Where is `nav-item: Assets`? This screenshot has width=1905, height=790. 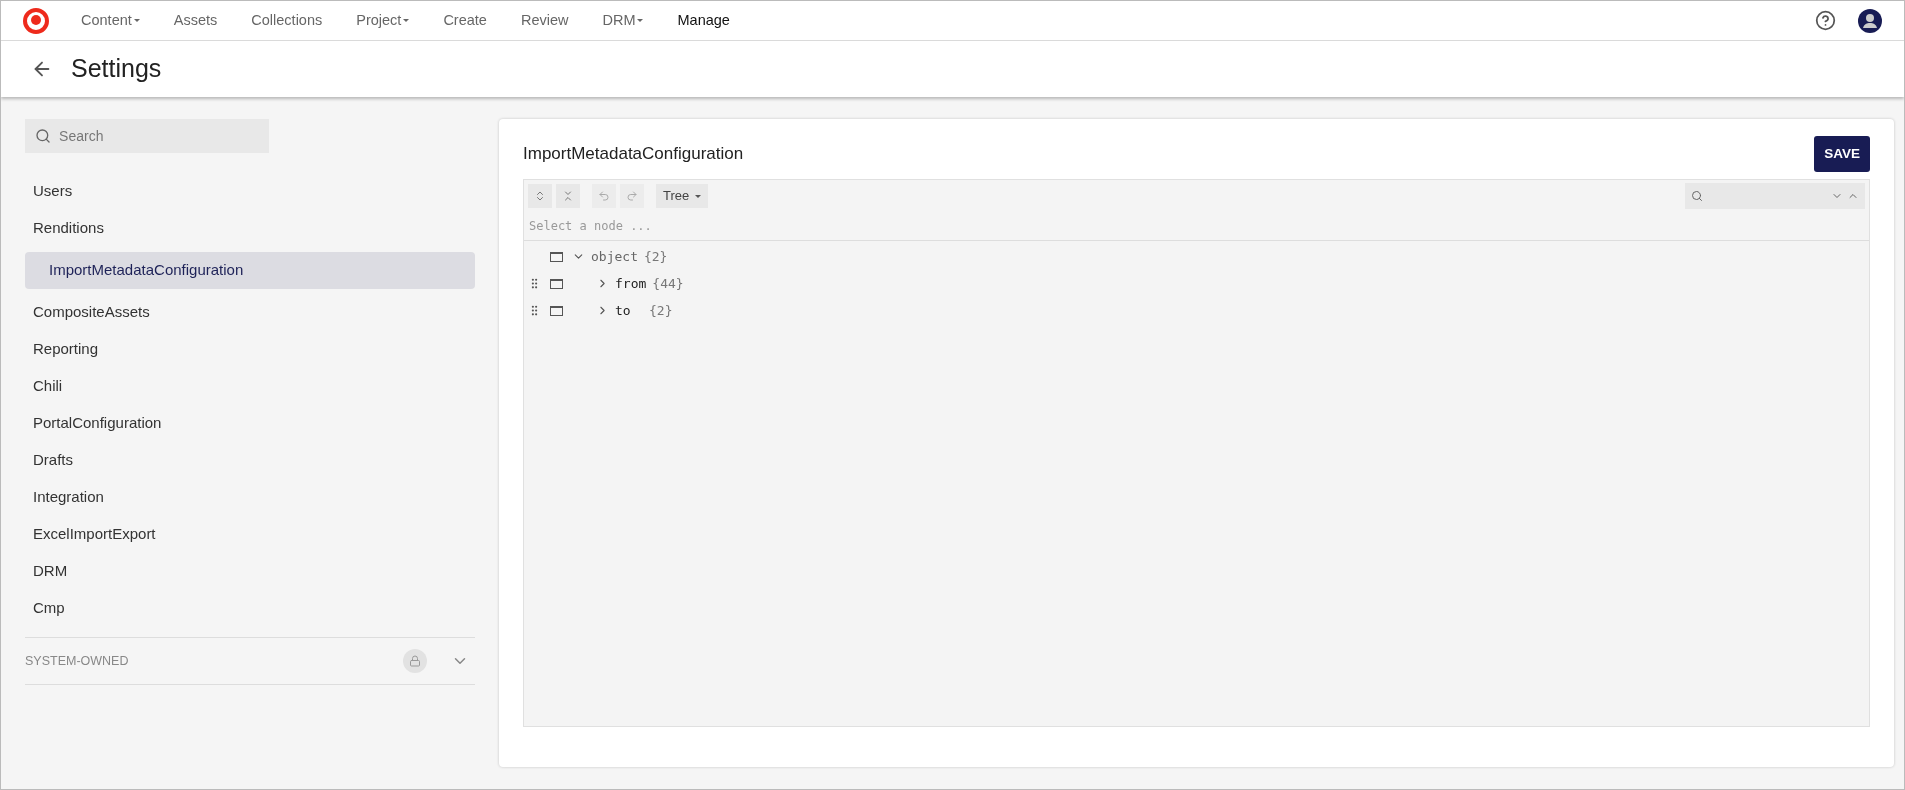
nav-item: Assets is located at coordinates (195, 20).